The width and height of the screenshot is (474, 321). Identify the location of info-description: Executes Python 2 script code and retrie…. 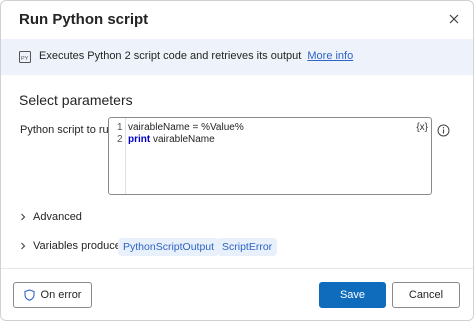
(196, 56).